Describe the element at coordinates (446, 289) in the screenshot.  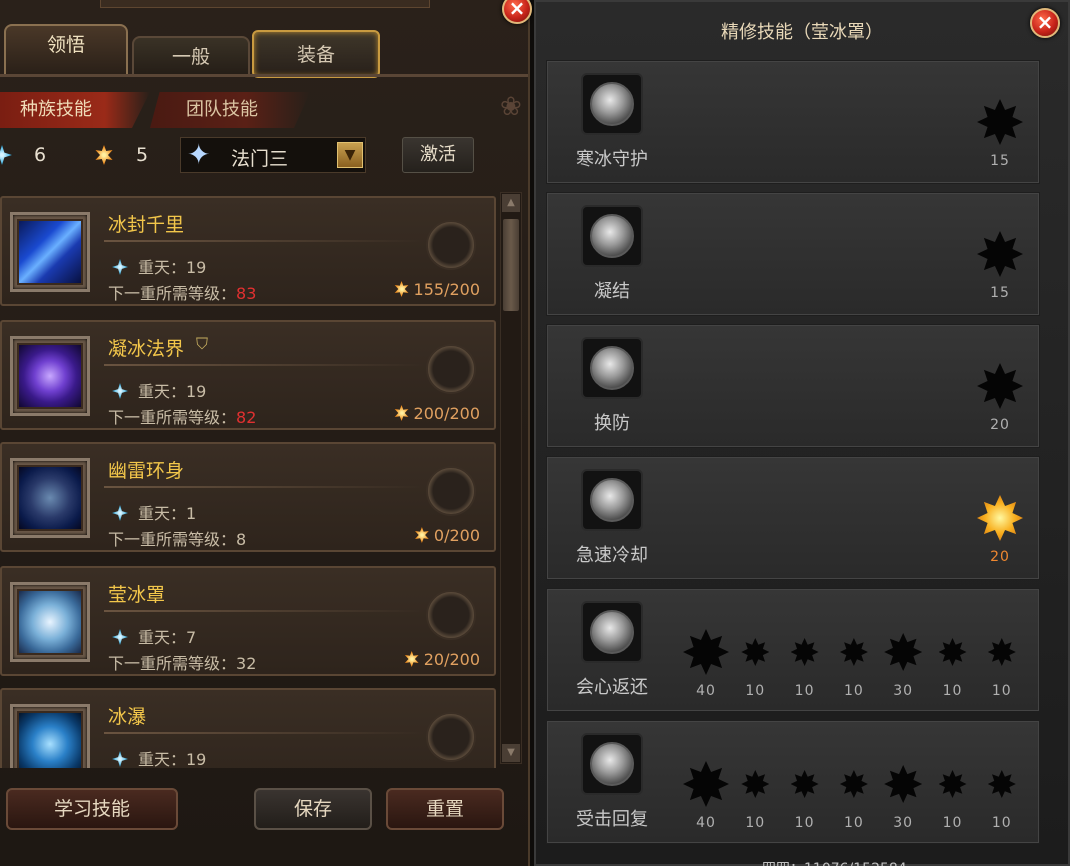
I see `skill-progress-value: 155/200` at that location.